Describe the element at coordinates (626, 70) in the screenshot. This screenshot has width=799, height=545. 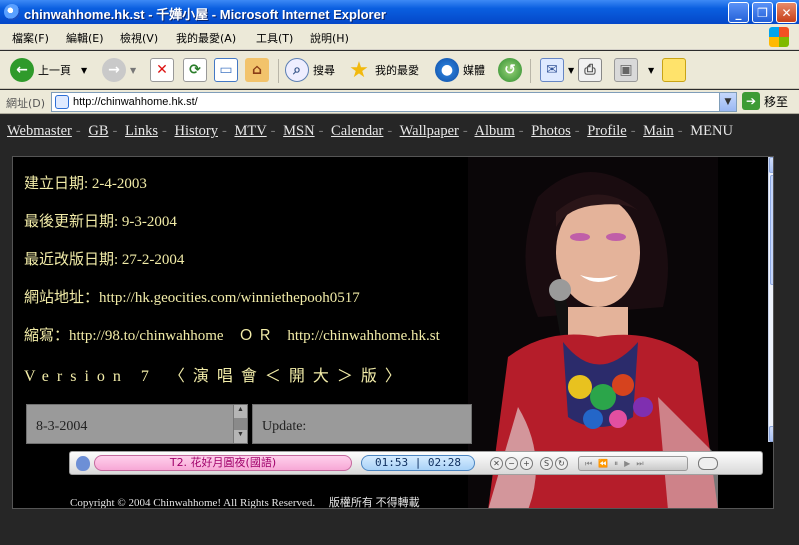
I see `edit-icon: ▣` at that location.